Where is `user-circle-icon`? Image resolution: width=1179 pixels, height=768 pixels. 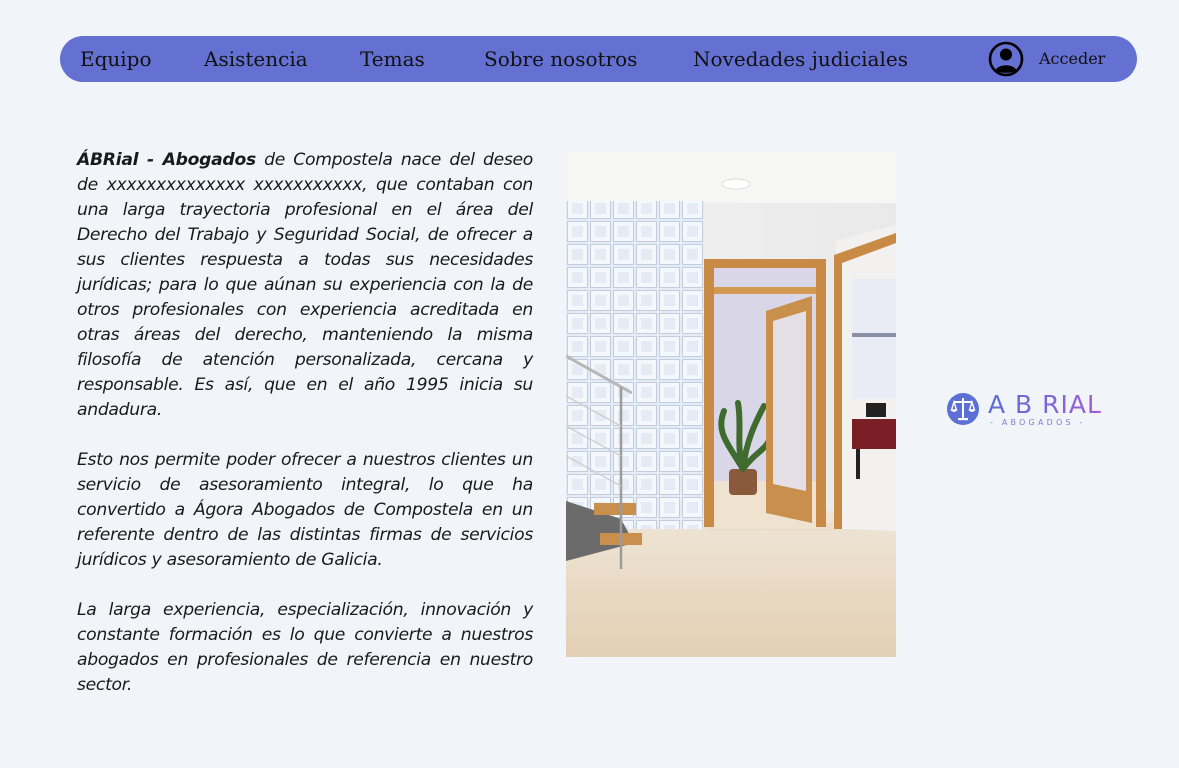
user-circle-icon is located at coordinates (1006, 59).